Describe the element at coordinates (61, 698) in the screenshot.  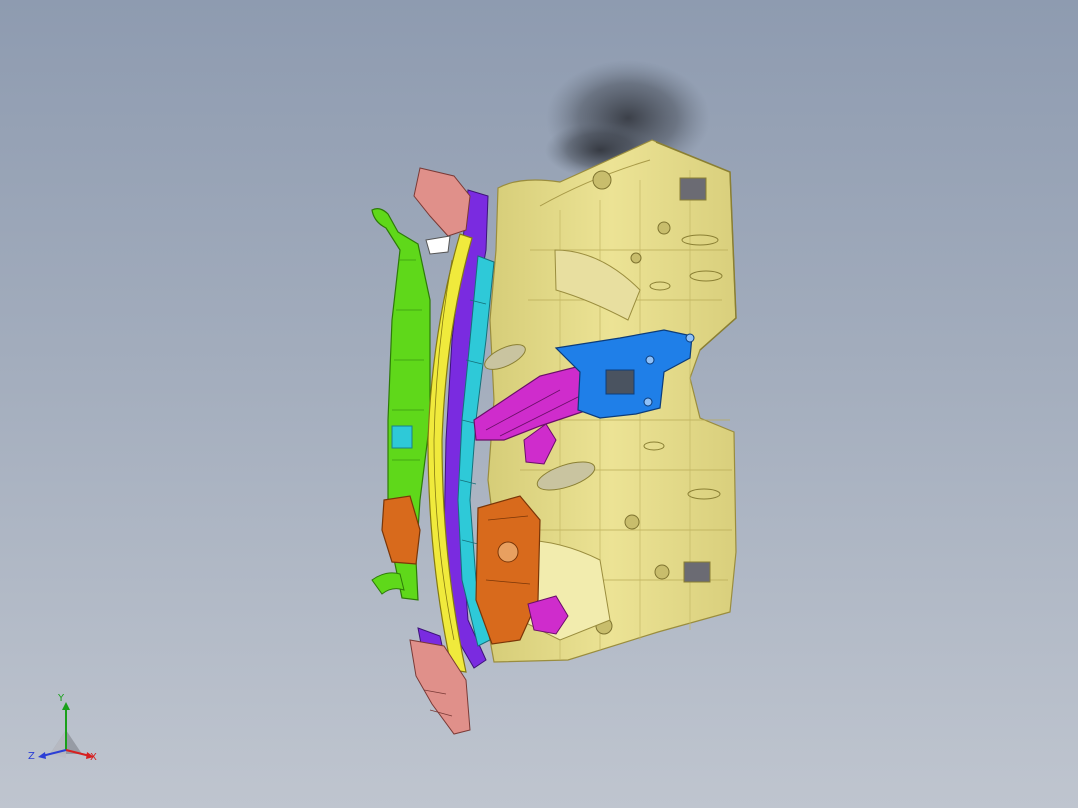
I see `triad-y-label: Y` at that location.